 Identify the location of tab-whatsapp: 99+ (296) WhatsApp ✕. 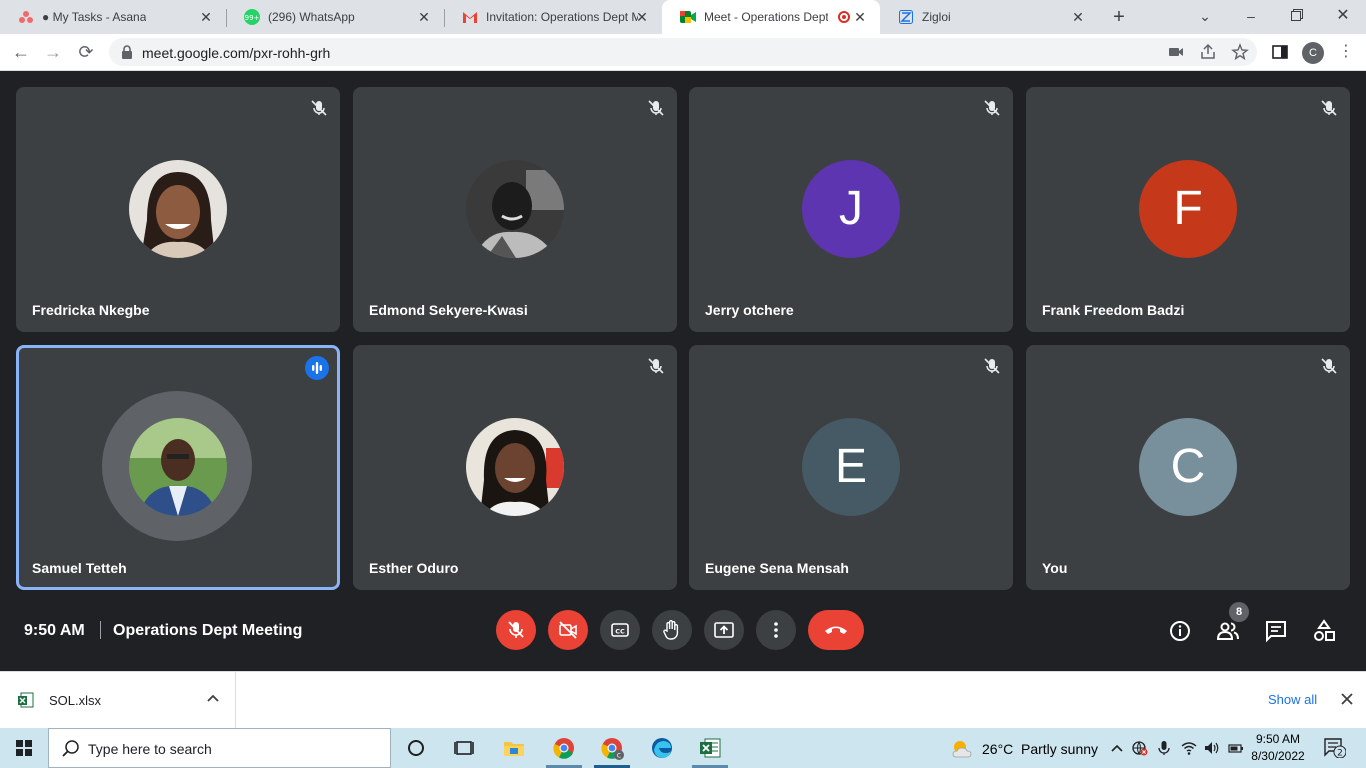
(335, 17).